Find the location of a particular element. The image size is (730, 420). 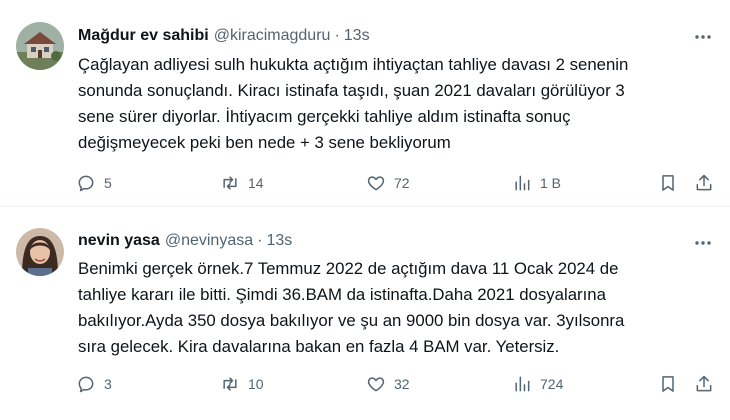

tweet-header: Mağdur ev sahibi @kiracimagduru · 13s is located at coordinates (224, 36).